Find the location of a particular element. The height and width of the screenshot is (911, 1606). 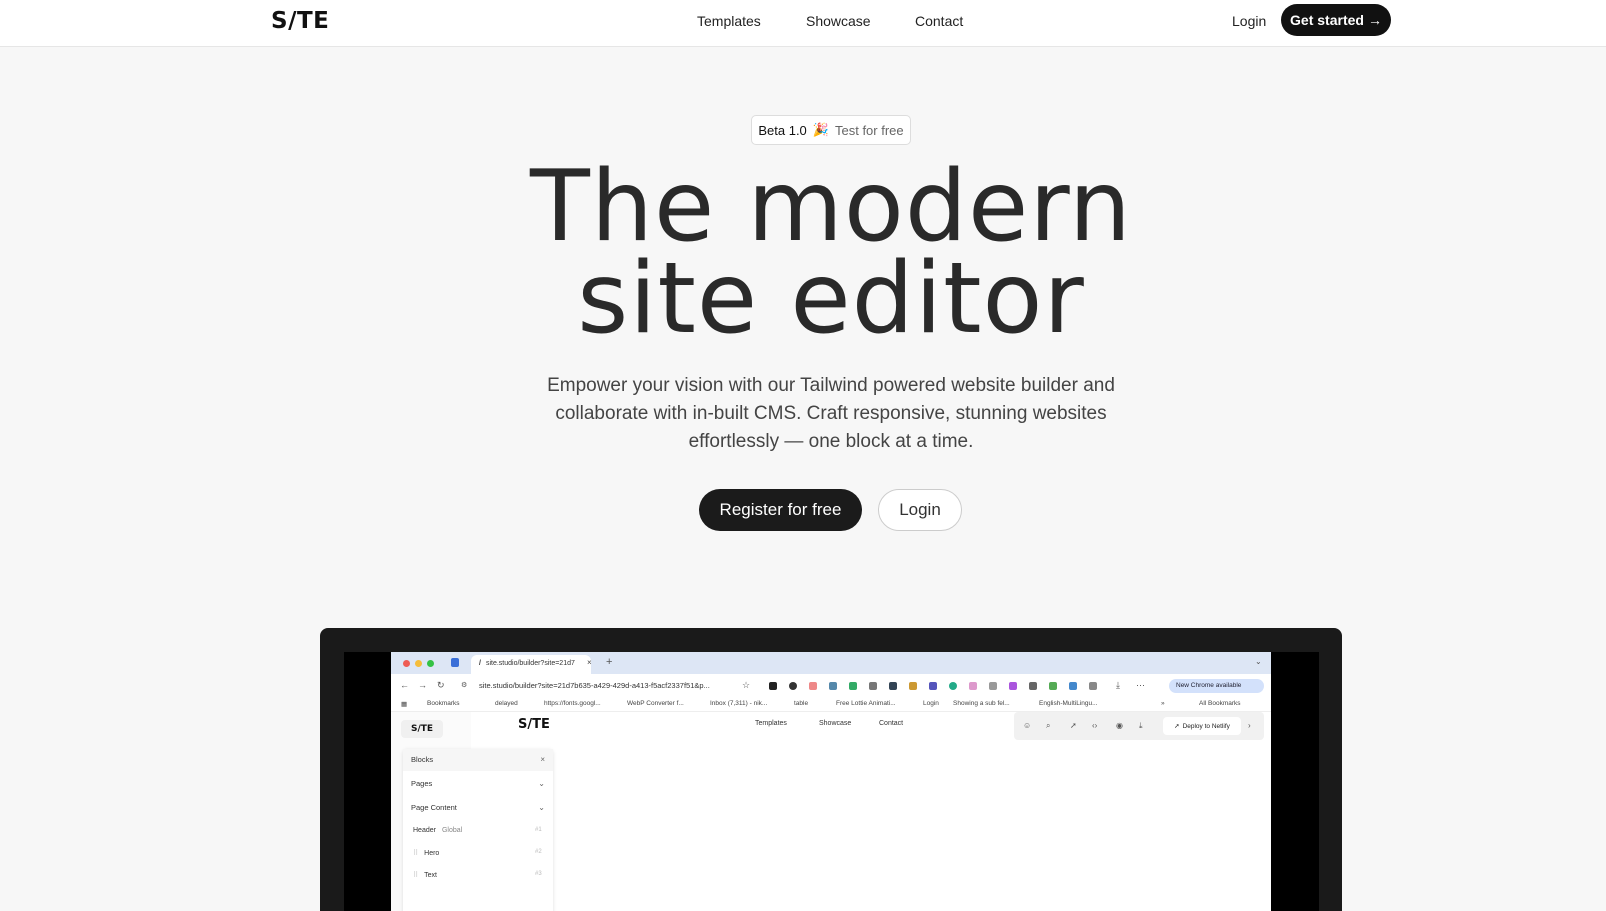

nav-showcase: Showcase is located at coordinates (838, 21).